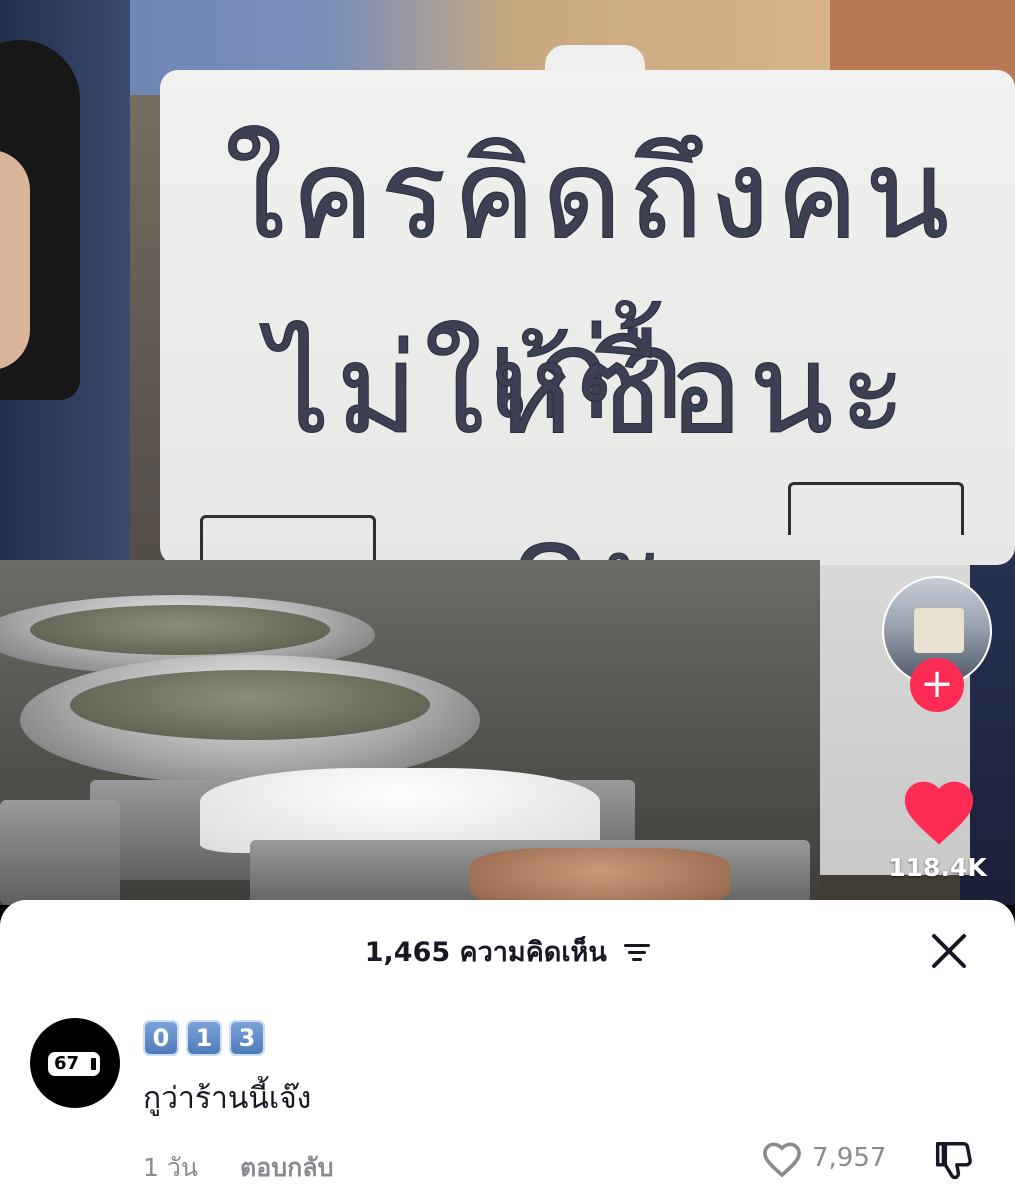  I want to click on dislike-icon, so click(953, 1161).